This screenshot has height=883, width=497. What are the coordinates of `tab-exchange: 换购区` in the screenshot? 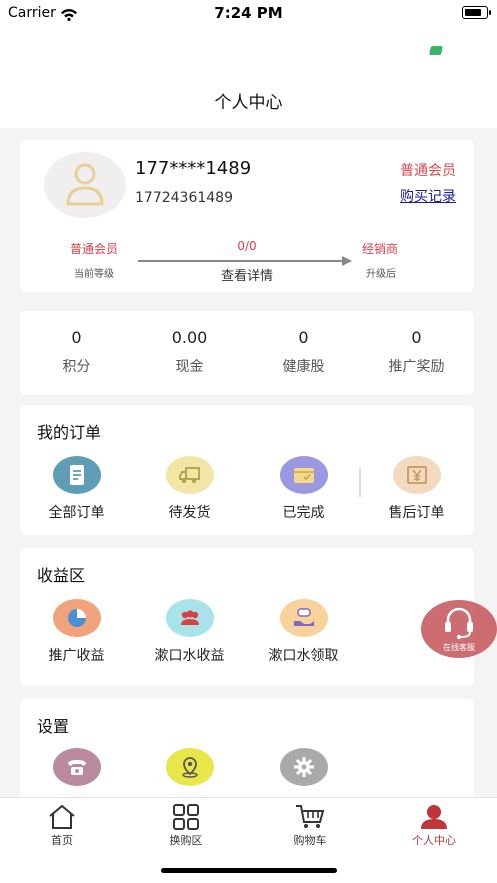 It's located at (186, 826).